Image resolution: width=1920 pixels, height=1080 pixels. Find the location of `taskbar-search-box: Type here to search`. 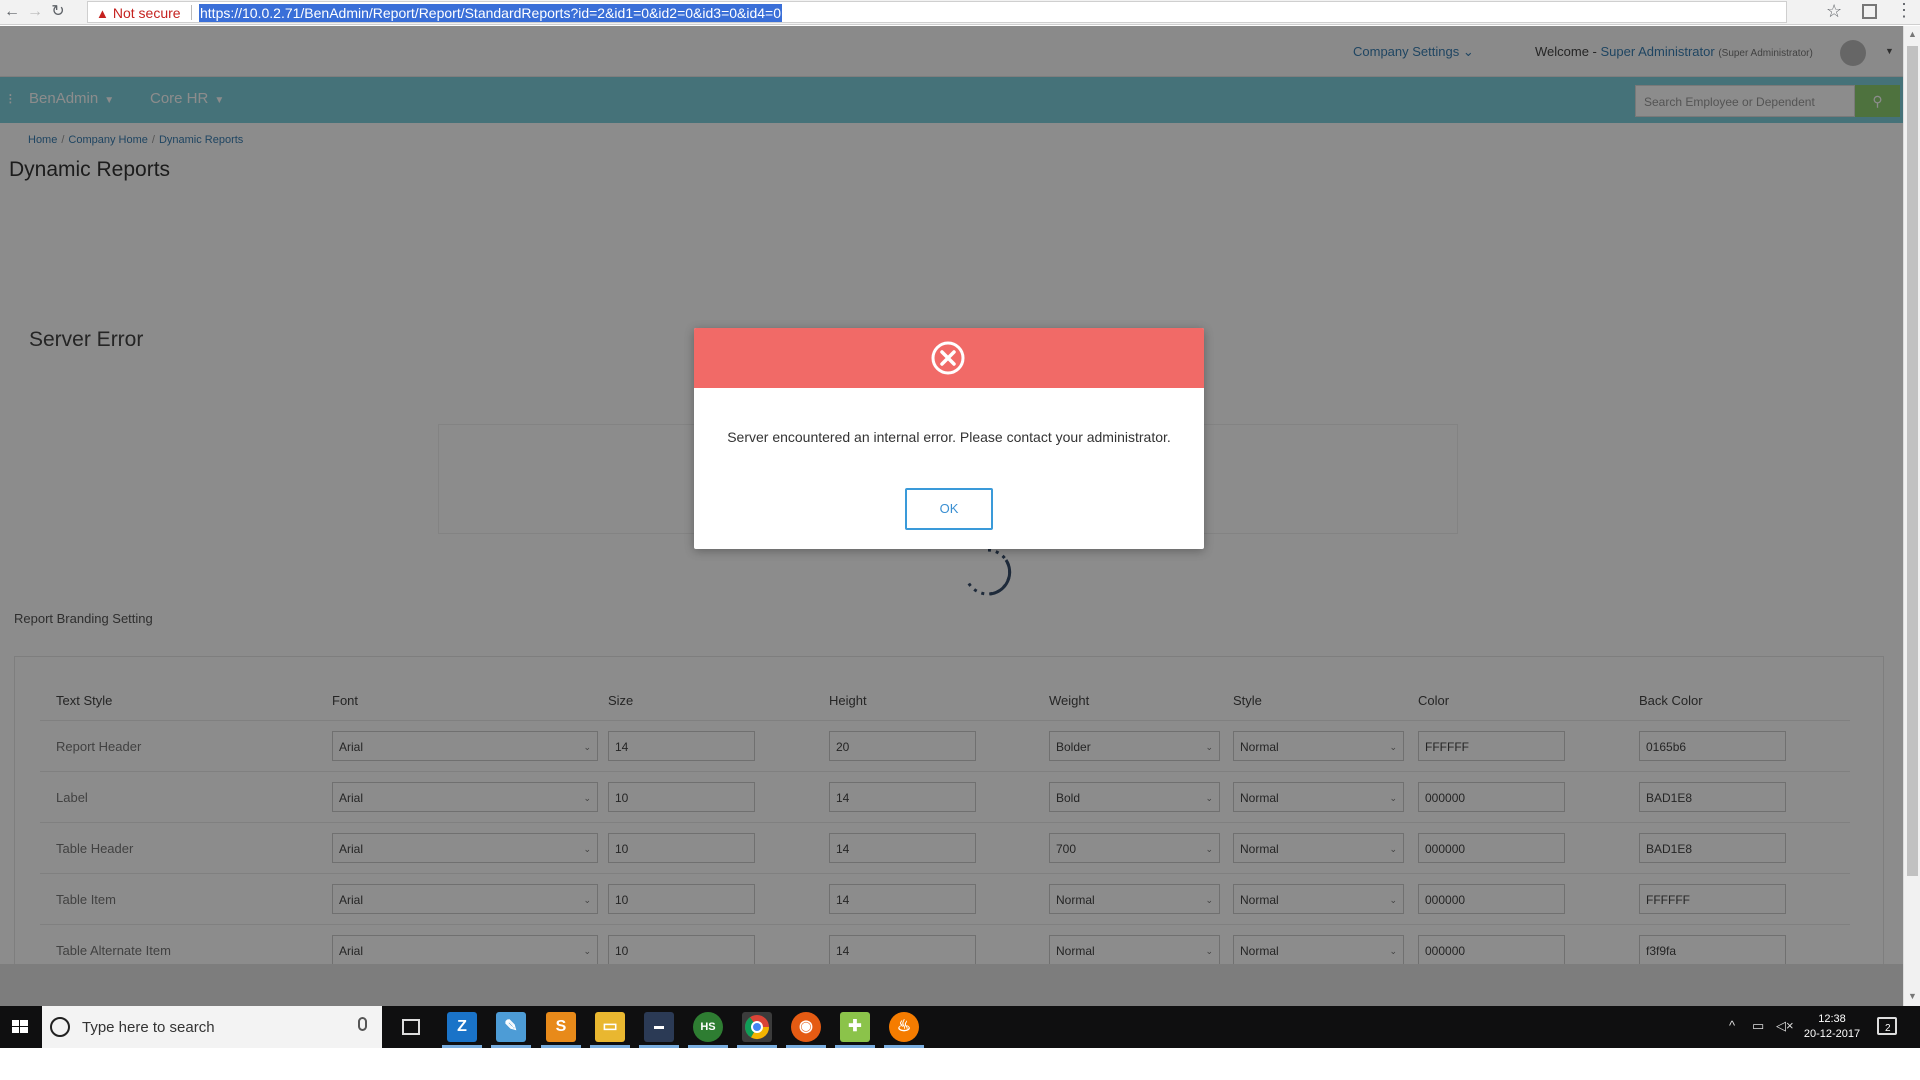

taskbar-search-box: Type here to search is located at coordinates (212, 1027).